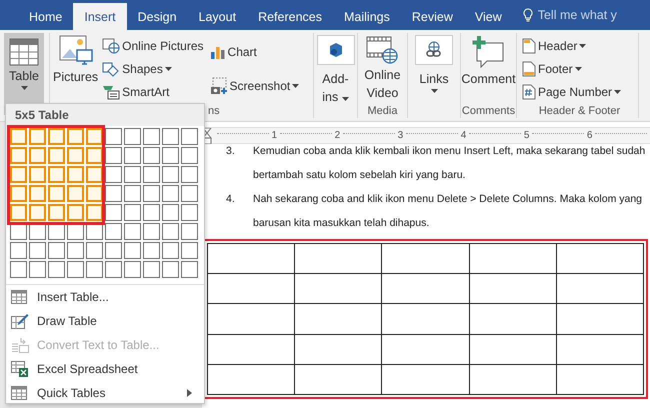  Describe the element at coordinates (254, 52) in the screenshot. I see `chart-button: Chart` at that location.